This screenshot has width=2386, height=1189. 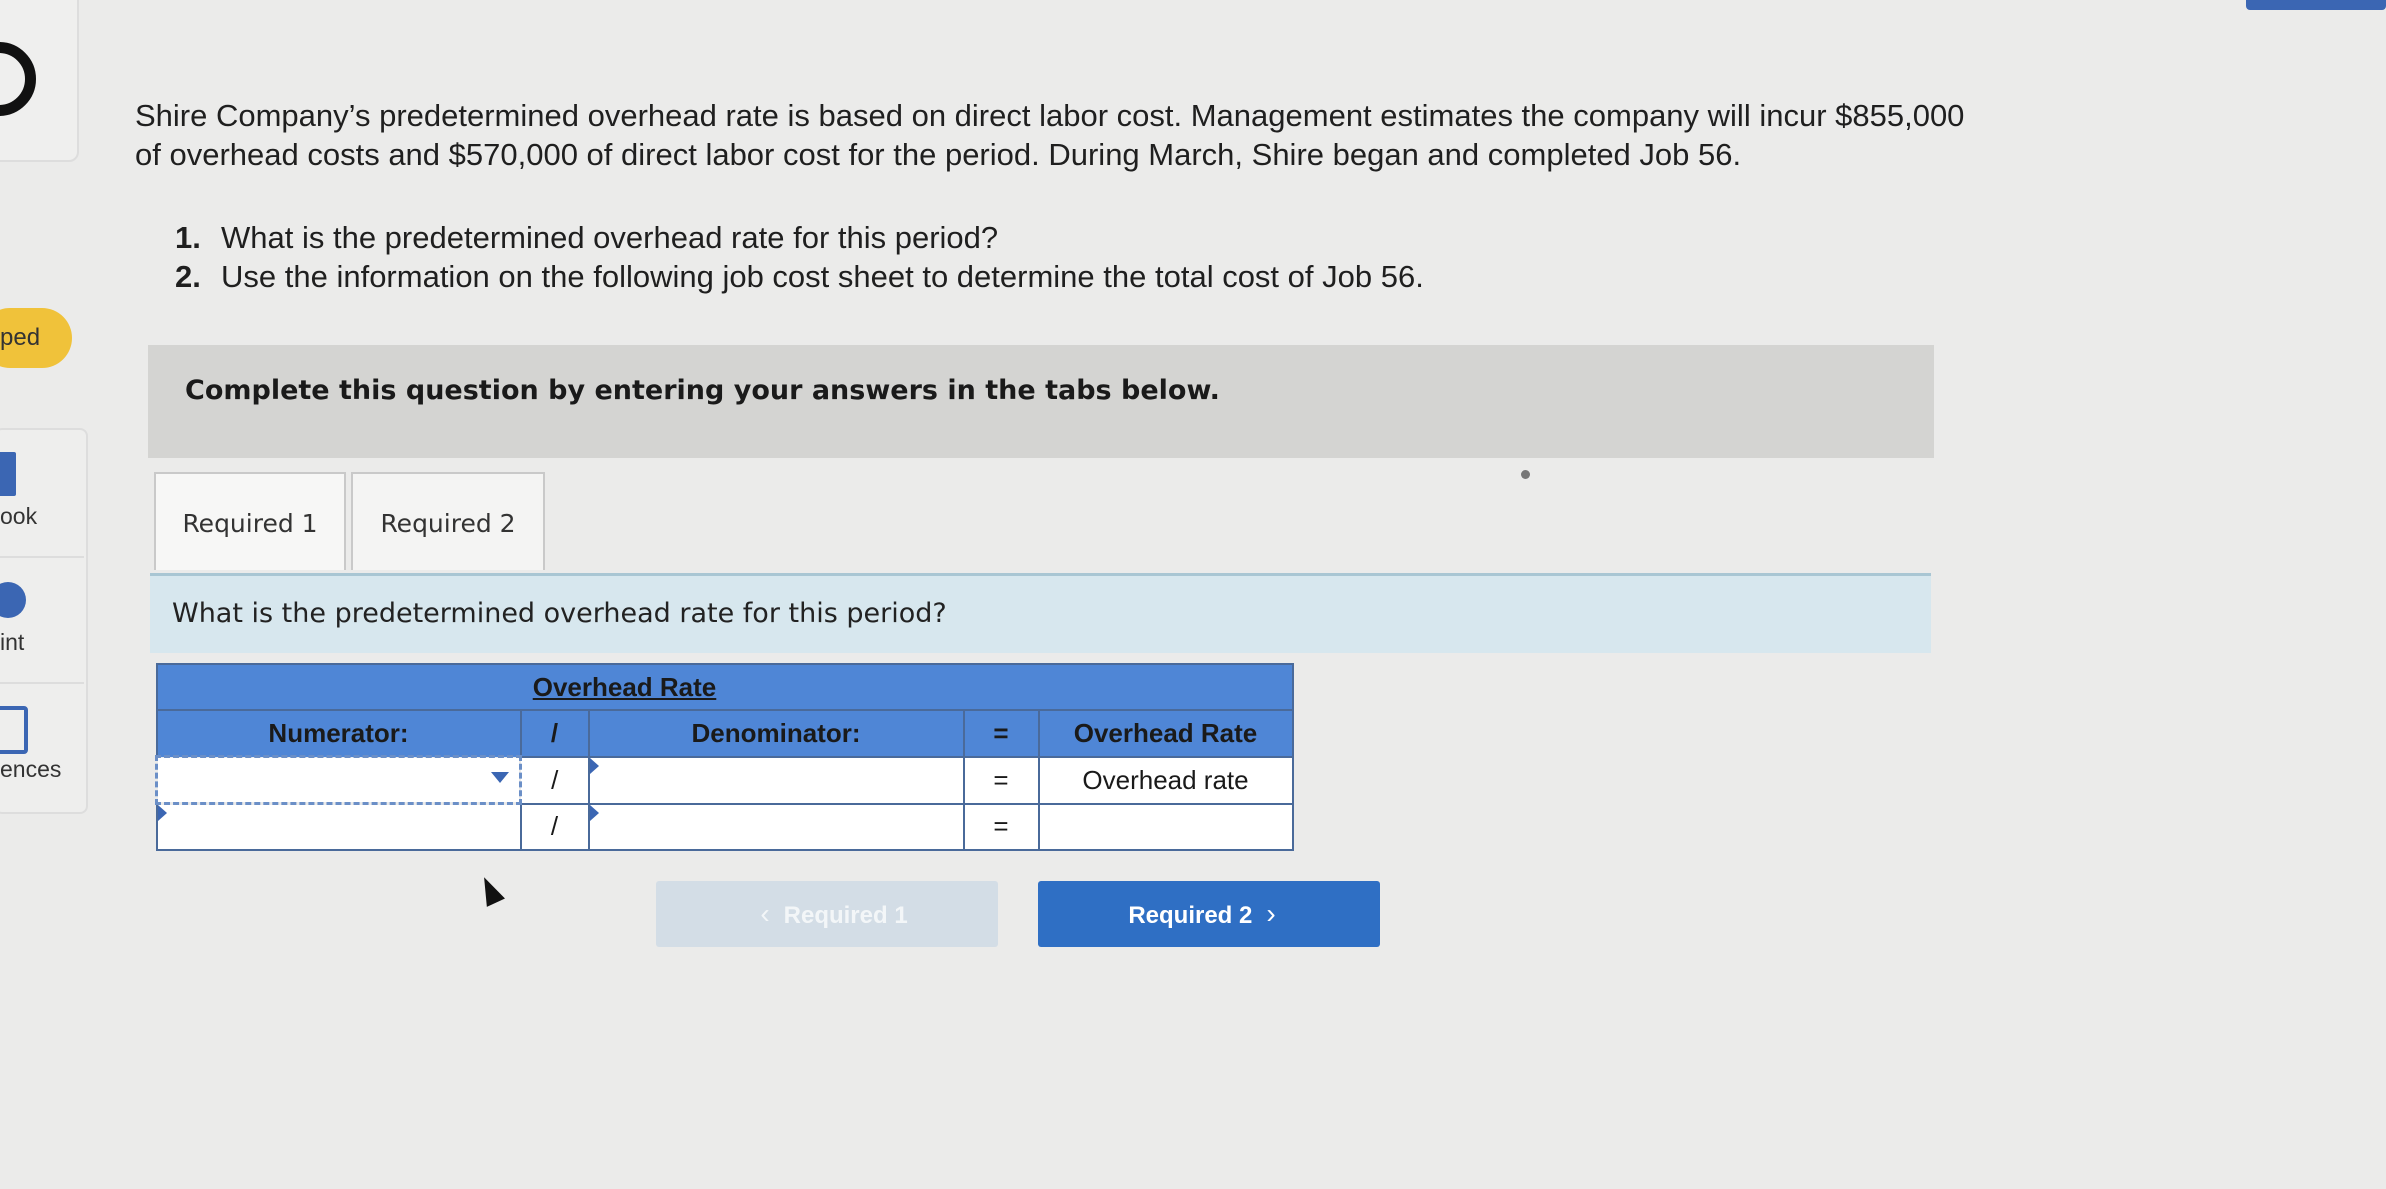 I want to click on sidebar-pill-skipped: ped, so click(x=36, y=338).